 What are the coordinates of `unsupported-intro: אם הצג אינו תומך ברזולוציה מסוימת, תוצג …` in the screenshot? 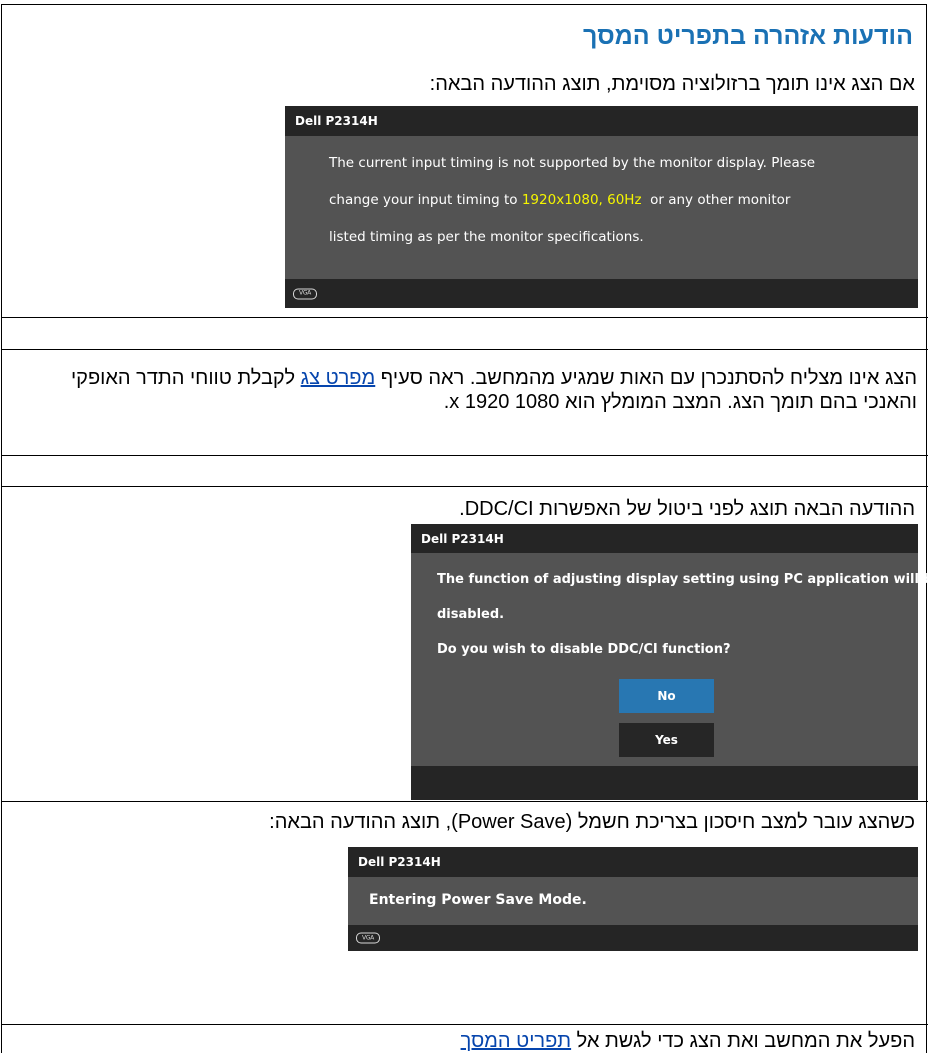 It's located at (672, 84).